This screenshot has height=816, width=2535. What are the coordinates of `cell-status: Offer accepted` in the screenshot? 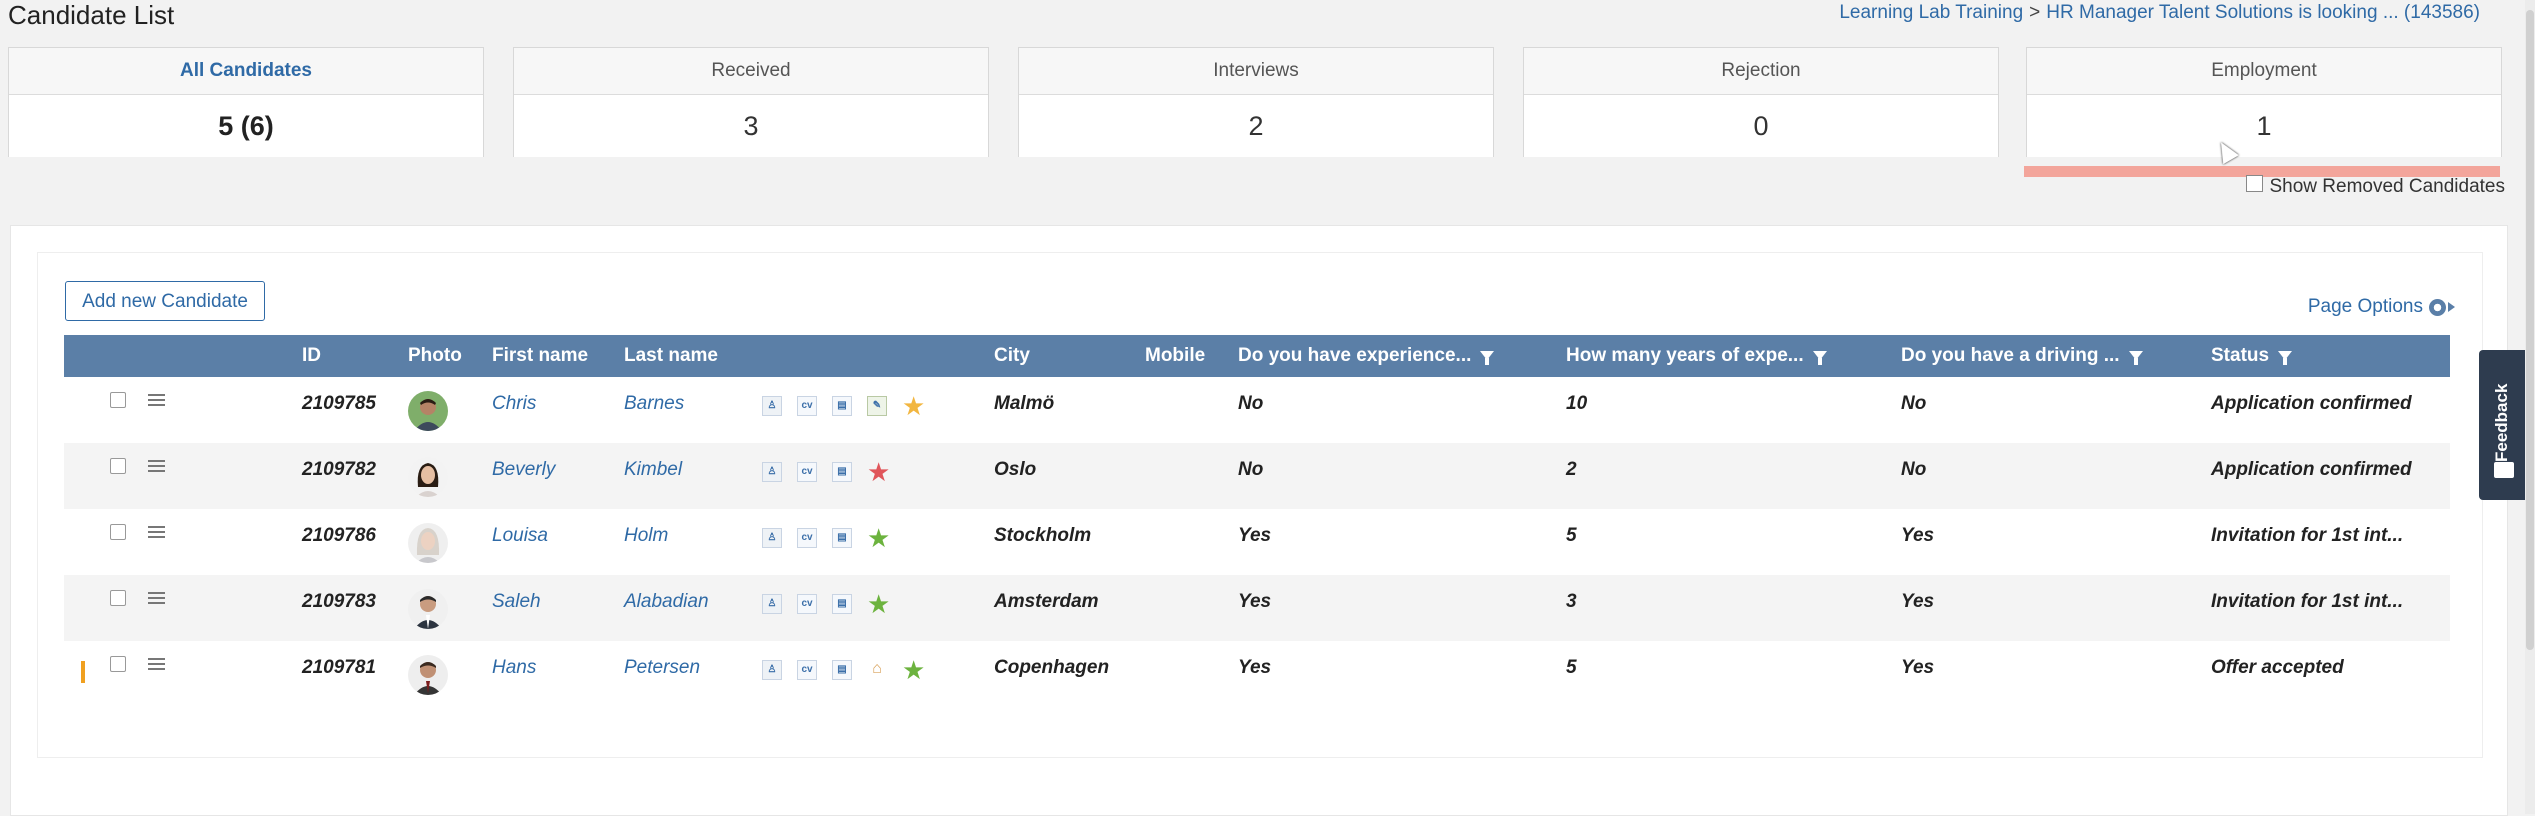 It's located at (2277, 667).